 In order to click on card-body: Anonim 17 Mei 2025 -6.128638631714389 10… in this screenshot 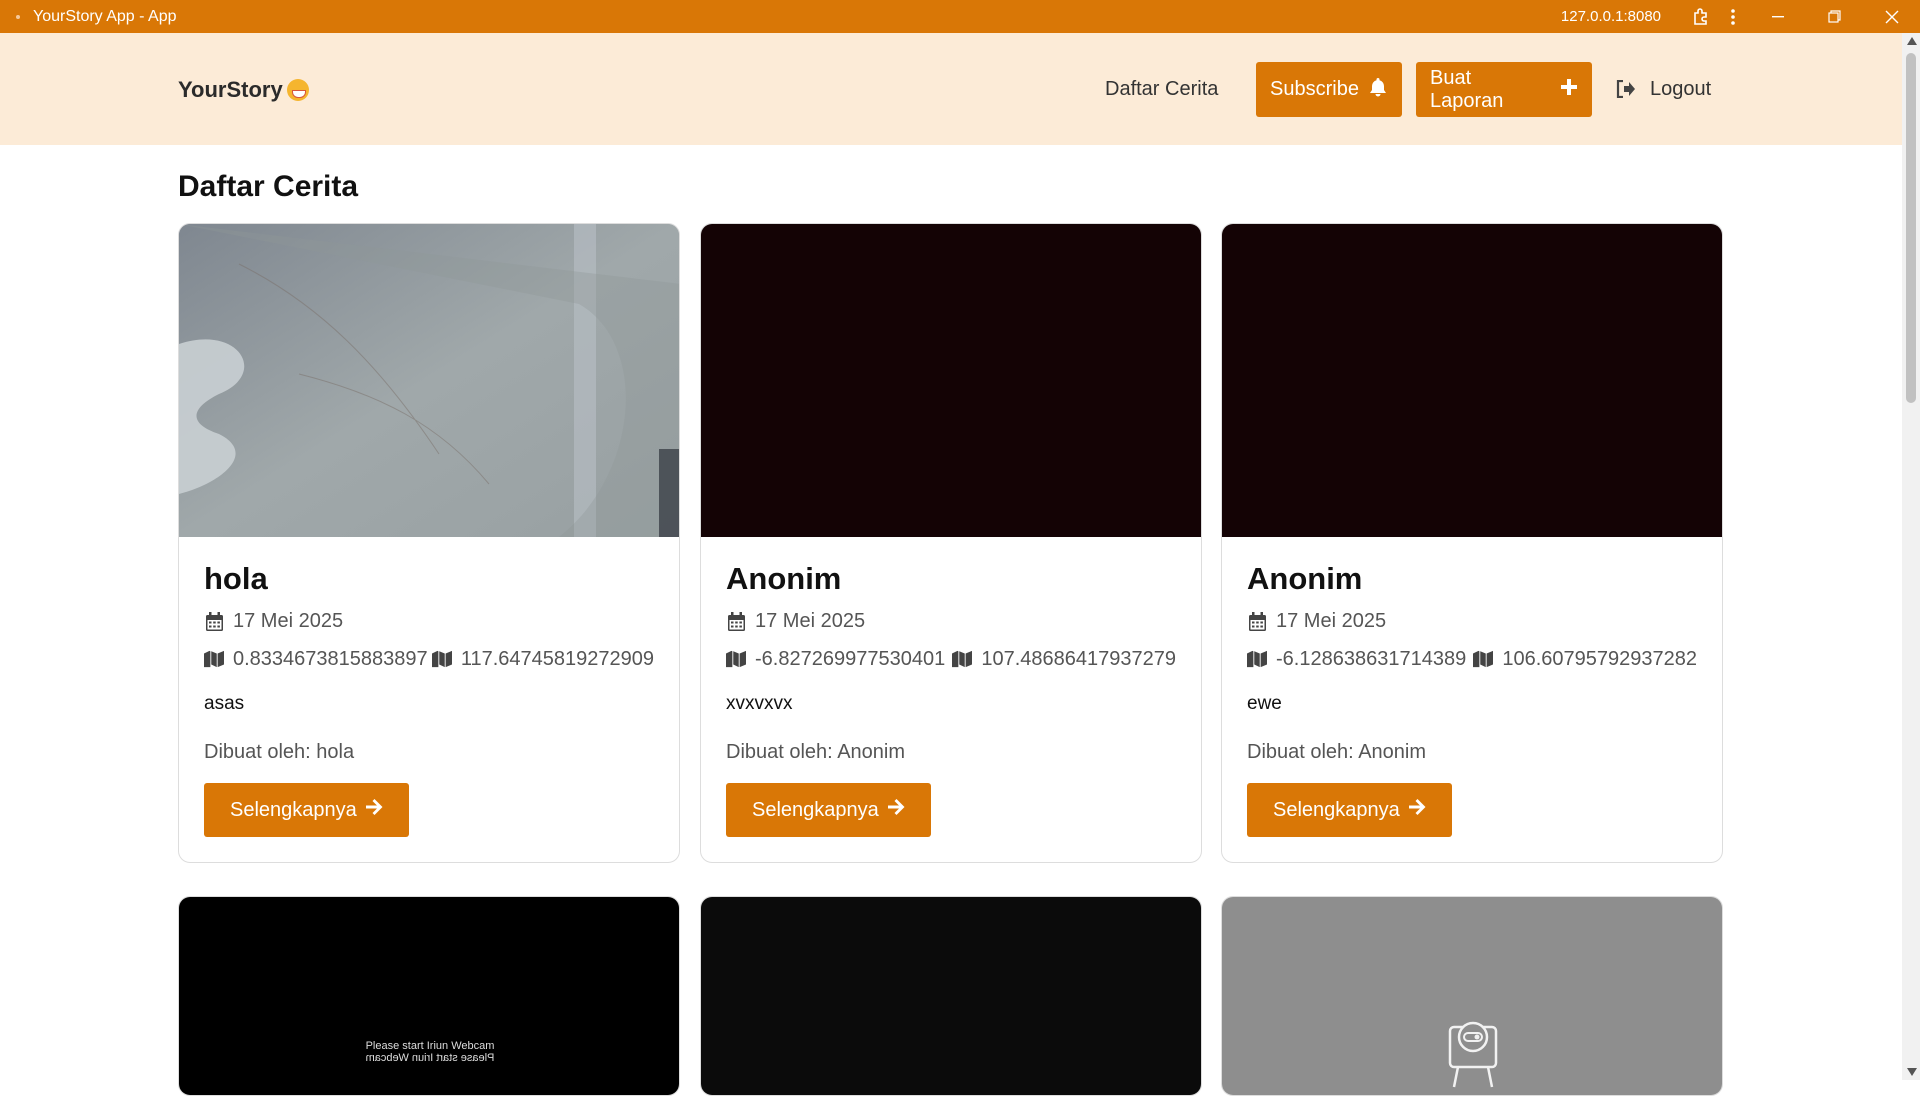, I will do `click(1472, 711)`.